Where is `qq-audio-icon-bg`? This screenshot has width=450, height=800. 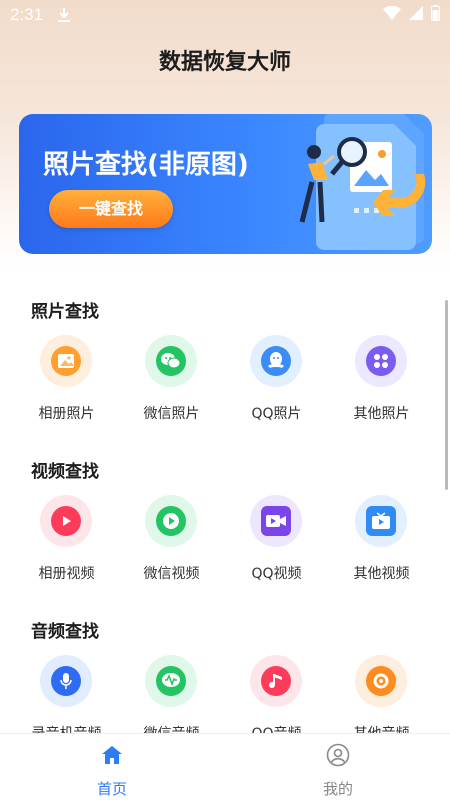
qq-audio-icon-bg is located at coordinates (276, 681).